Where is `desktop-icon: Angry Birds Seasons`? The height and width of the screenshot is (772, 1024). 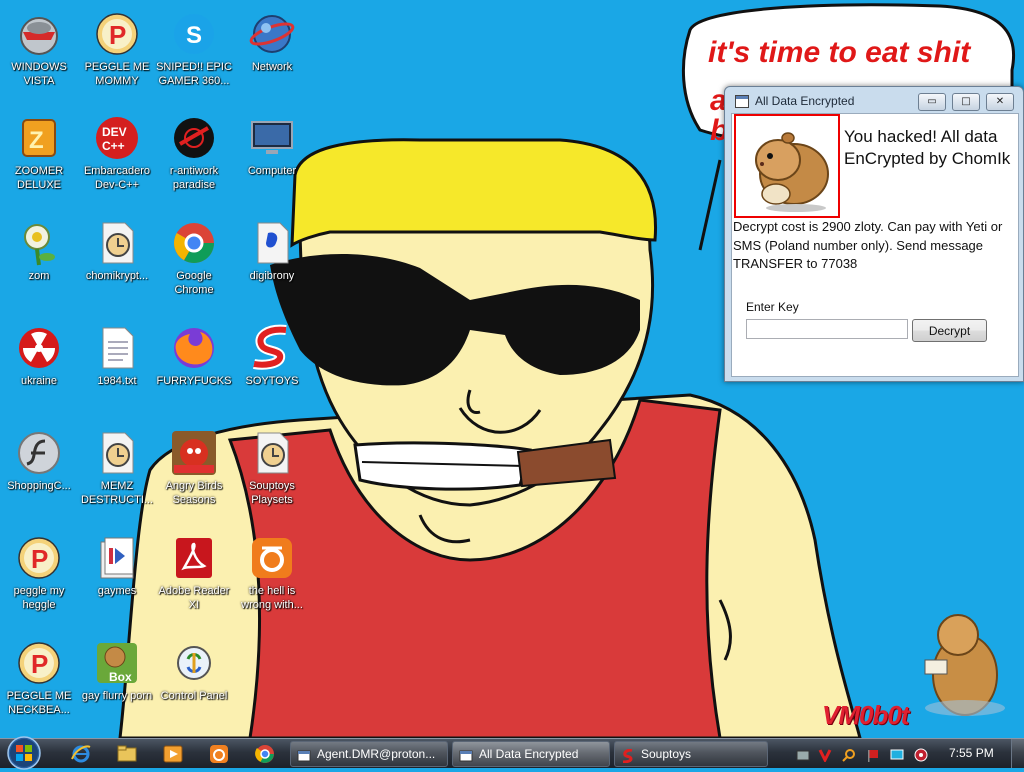 desktop-icon: Angry Birds Seasons is located at coordinates (194, 465).